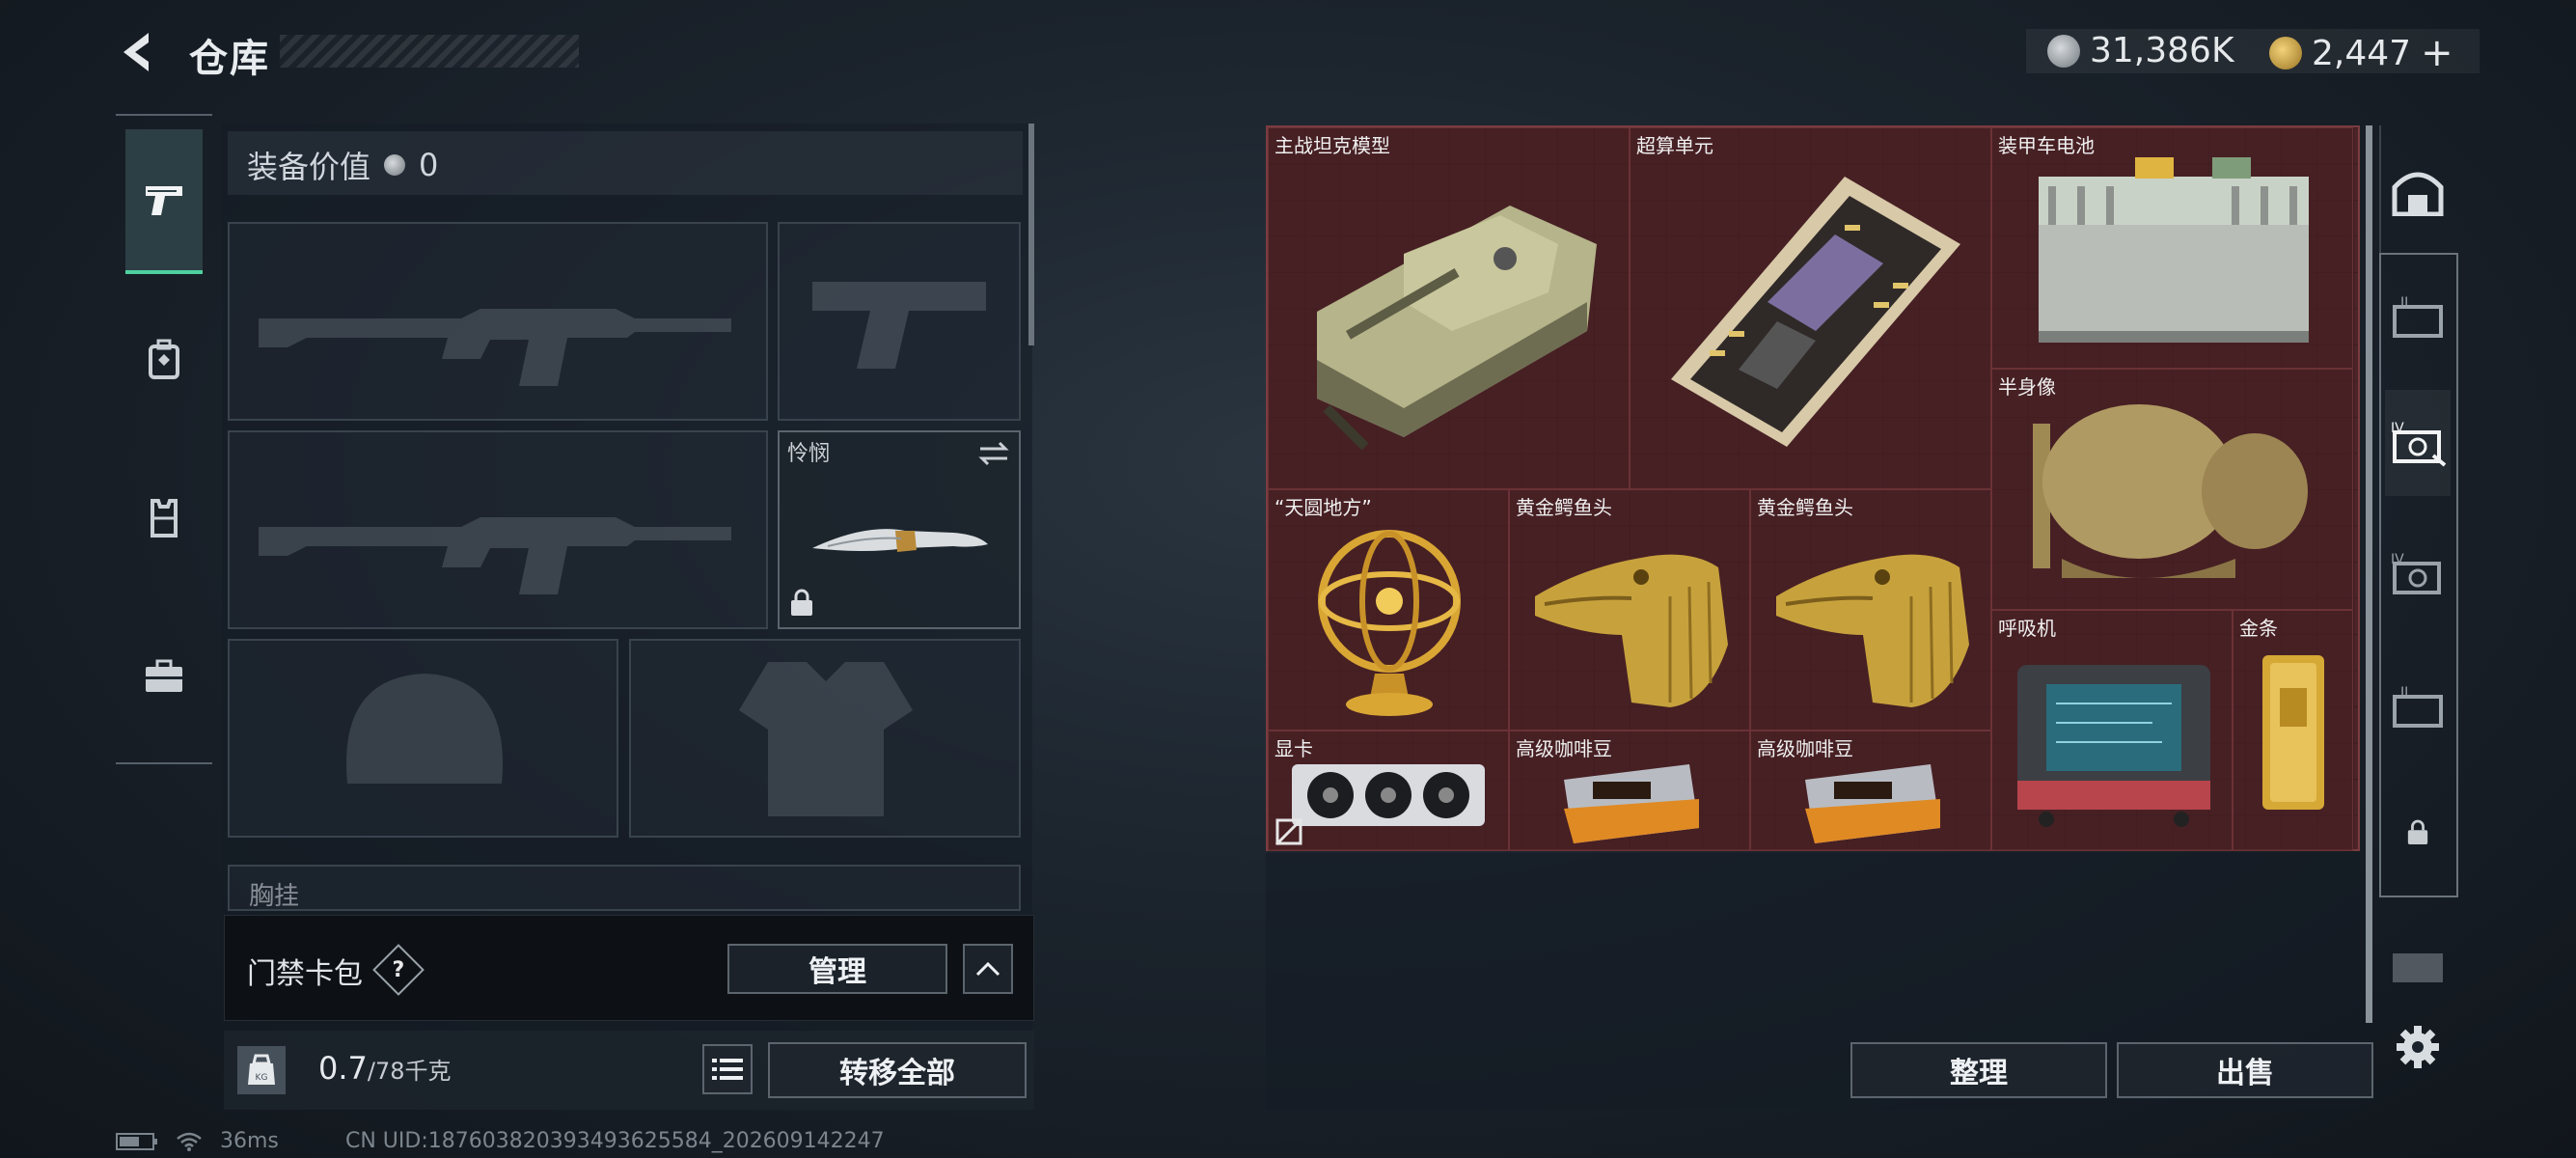 Image resolution: width=2576 pixels, height=1158 pixels. I want to click on armor-silhouette-icon, so click(826, 739).